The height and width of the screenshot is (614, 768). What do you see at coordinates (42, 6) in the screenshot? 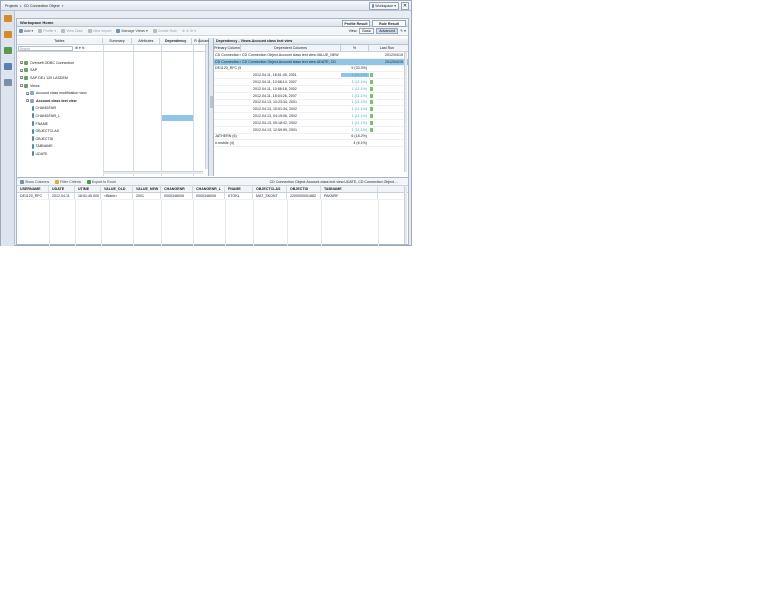
I see `breadcrumb-item: CD Connection Object` at bounding box center [42, 6].